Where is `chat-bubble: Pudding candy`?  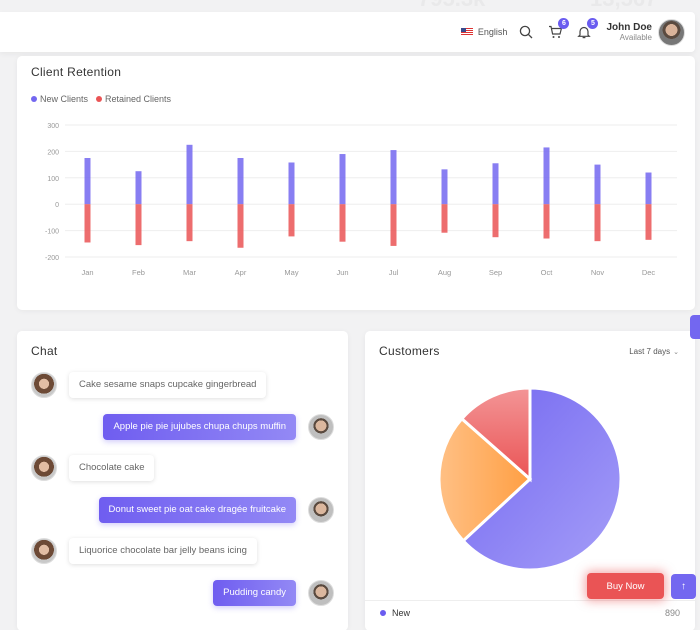 chat-bubble: Pudding candy is located at coordinates (254, 593).